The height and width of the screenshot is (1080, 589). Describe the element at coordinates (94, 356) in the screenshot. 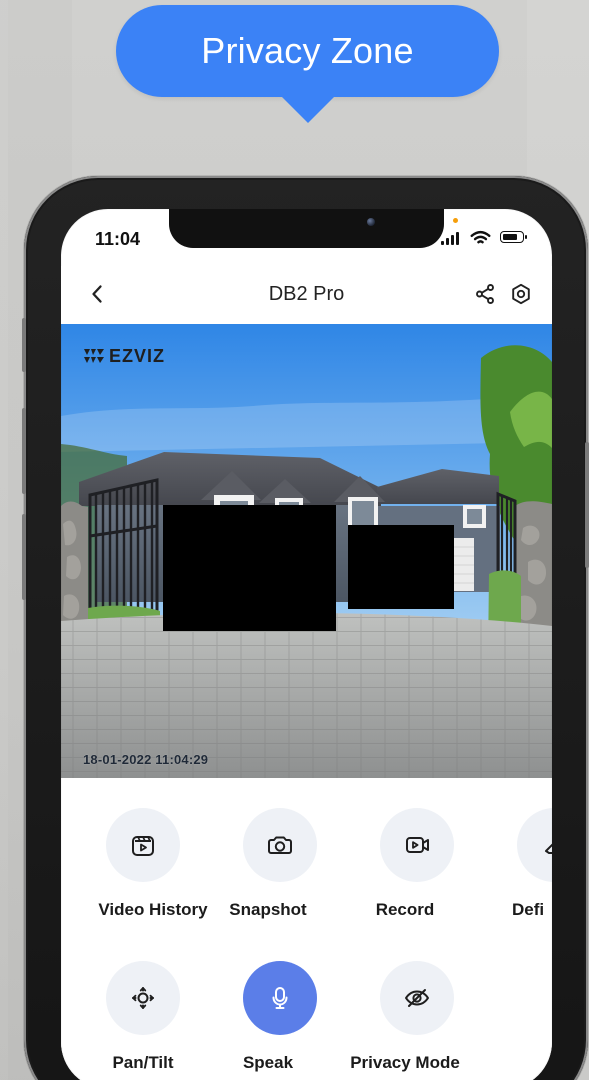

I see `ezviz-logo-icon` at that location.